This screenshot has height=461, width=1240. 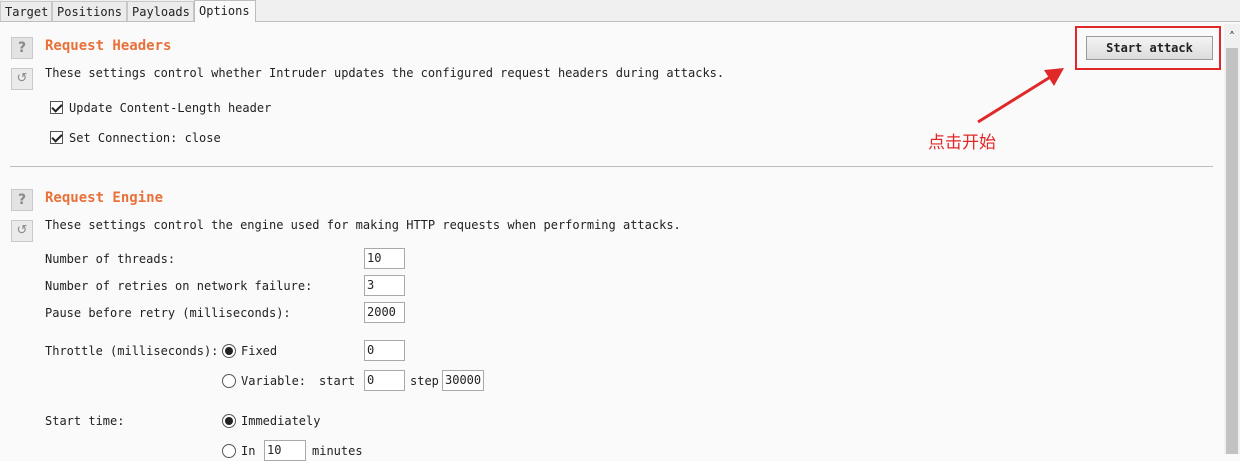 I want to click on minutes-label: minutes, so click(x=337, y=451).